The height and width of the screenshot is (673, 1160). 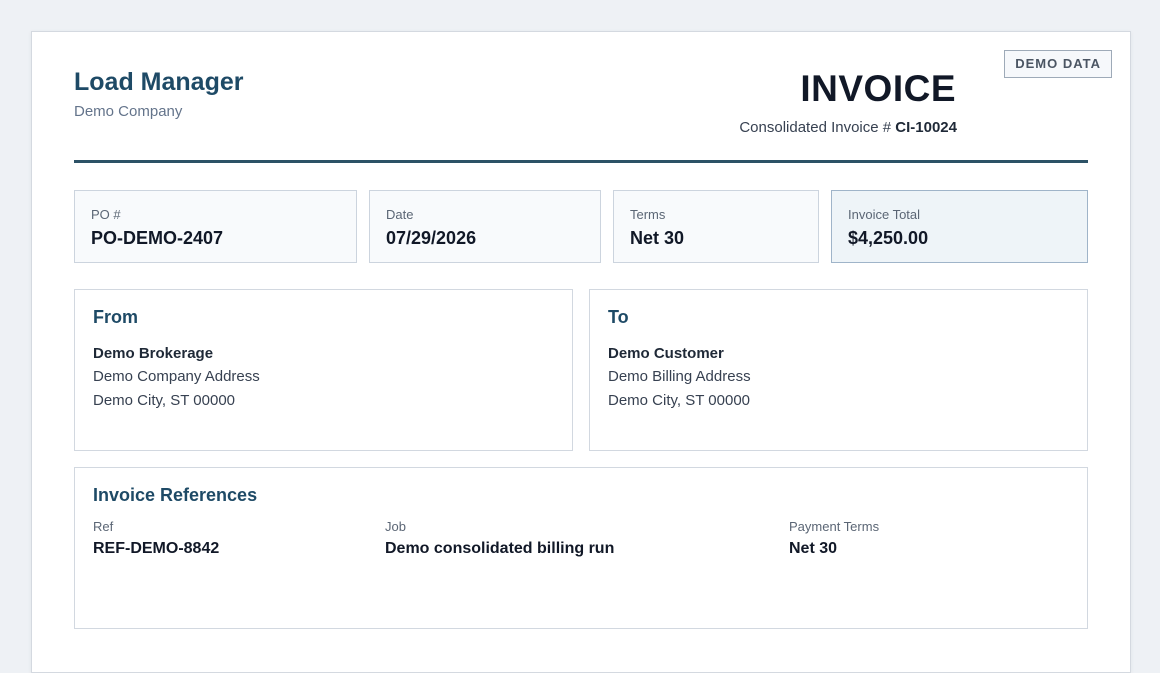 What do you see at coordinates (215, 226) in the screenshot?
I see `summary-po: PO # PO-DEMO-2407` at bounding box center [215, 226].